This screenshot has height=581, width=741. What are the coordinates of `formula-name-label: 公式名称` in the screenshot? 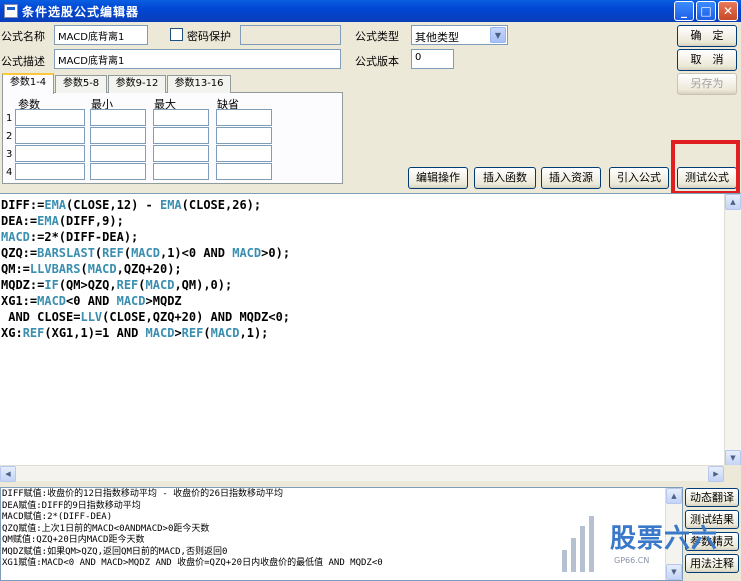 It's located at (23, 36).